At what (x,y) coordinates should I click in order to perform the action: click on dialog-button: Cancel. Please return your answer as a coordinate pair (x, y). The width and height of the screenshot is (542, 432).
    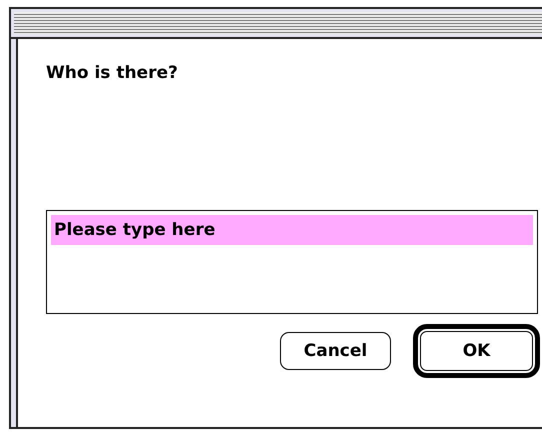
    Looking at the image, I should click on (335, 351).